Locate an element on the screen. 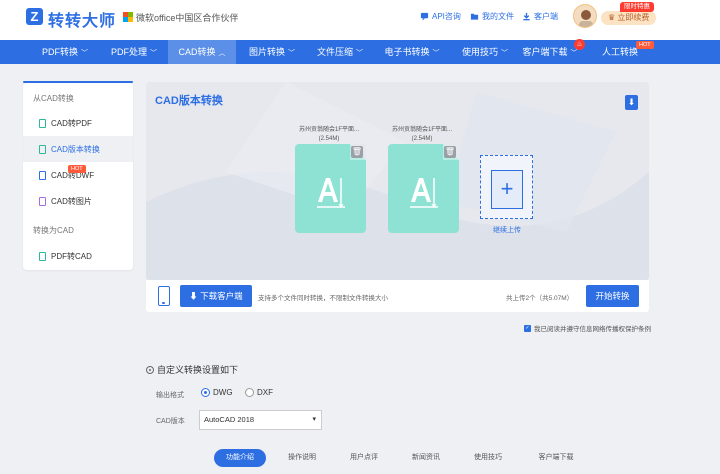 This screenshot has width=720, height=474. sidebar-item-cad-version: CAD版本转换 is located at coordinates (78, 149).